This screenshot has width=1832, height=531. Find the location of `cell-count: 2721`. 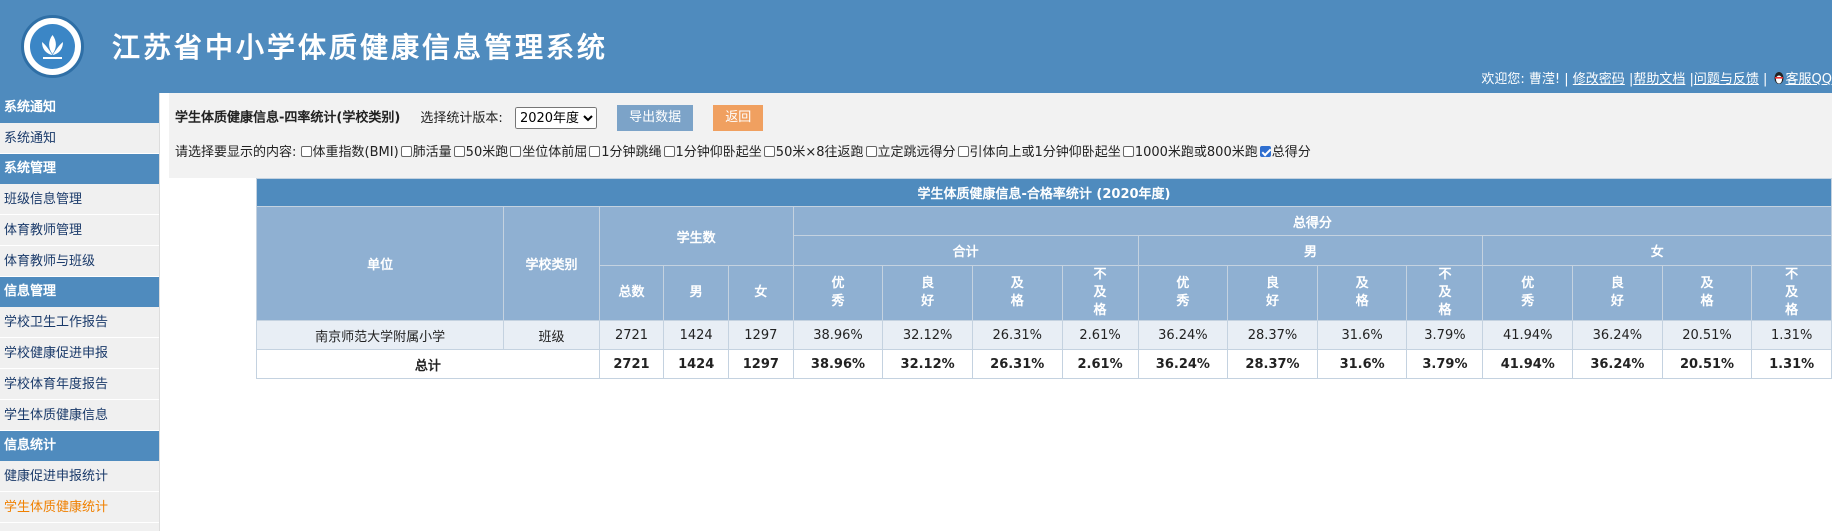

cell-count: 2721 is located at coordinates (631, 364).